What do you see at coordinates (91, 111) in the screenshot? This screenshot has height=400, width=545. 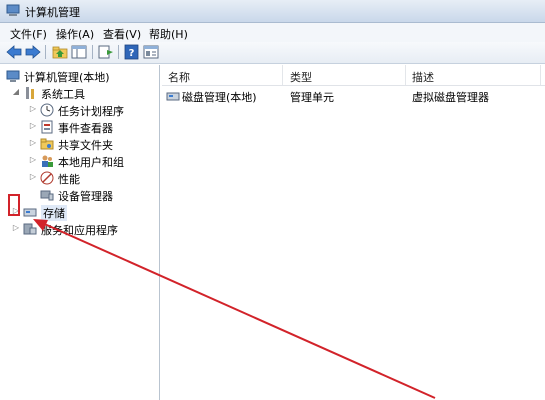 I see `tree-label-task-scheduler: 任务计划程序` at bounding box center [91, 111].